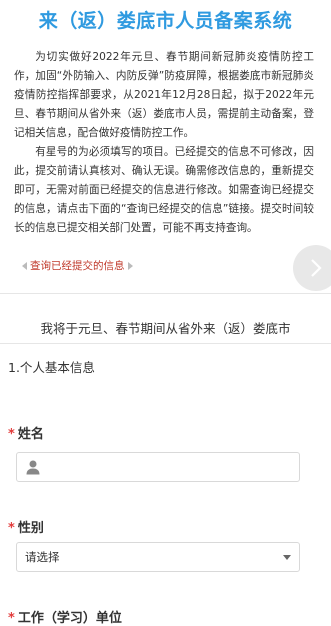 This screenshot has height=626, width=331. Describe the element at coordinates (24, 265) in the screenshot. I see `triangle-left-icon` at that location.